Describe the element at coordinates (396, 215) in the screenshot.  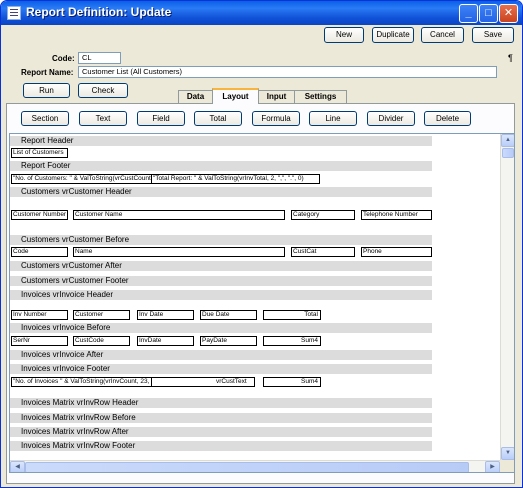
I see `customer-header-text: Telephone Number` at that location.